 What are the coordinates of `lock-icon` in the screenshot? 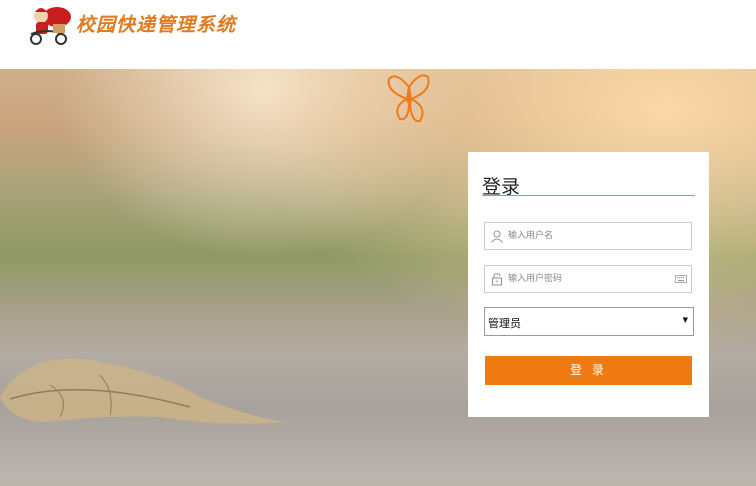 It's located at (497, 279).